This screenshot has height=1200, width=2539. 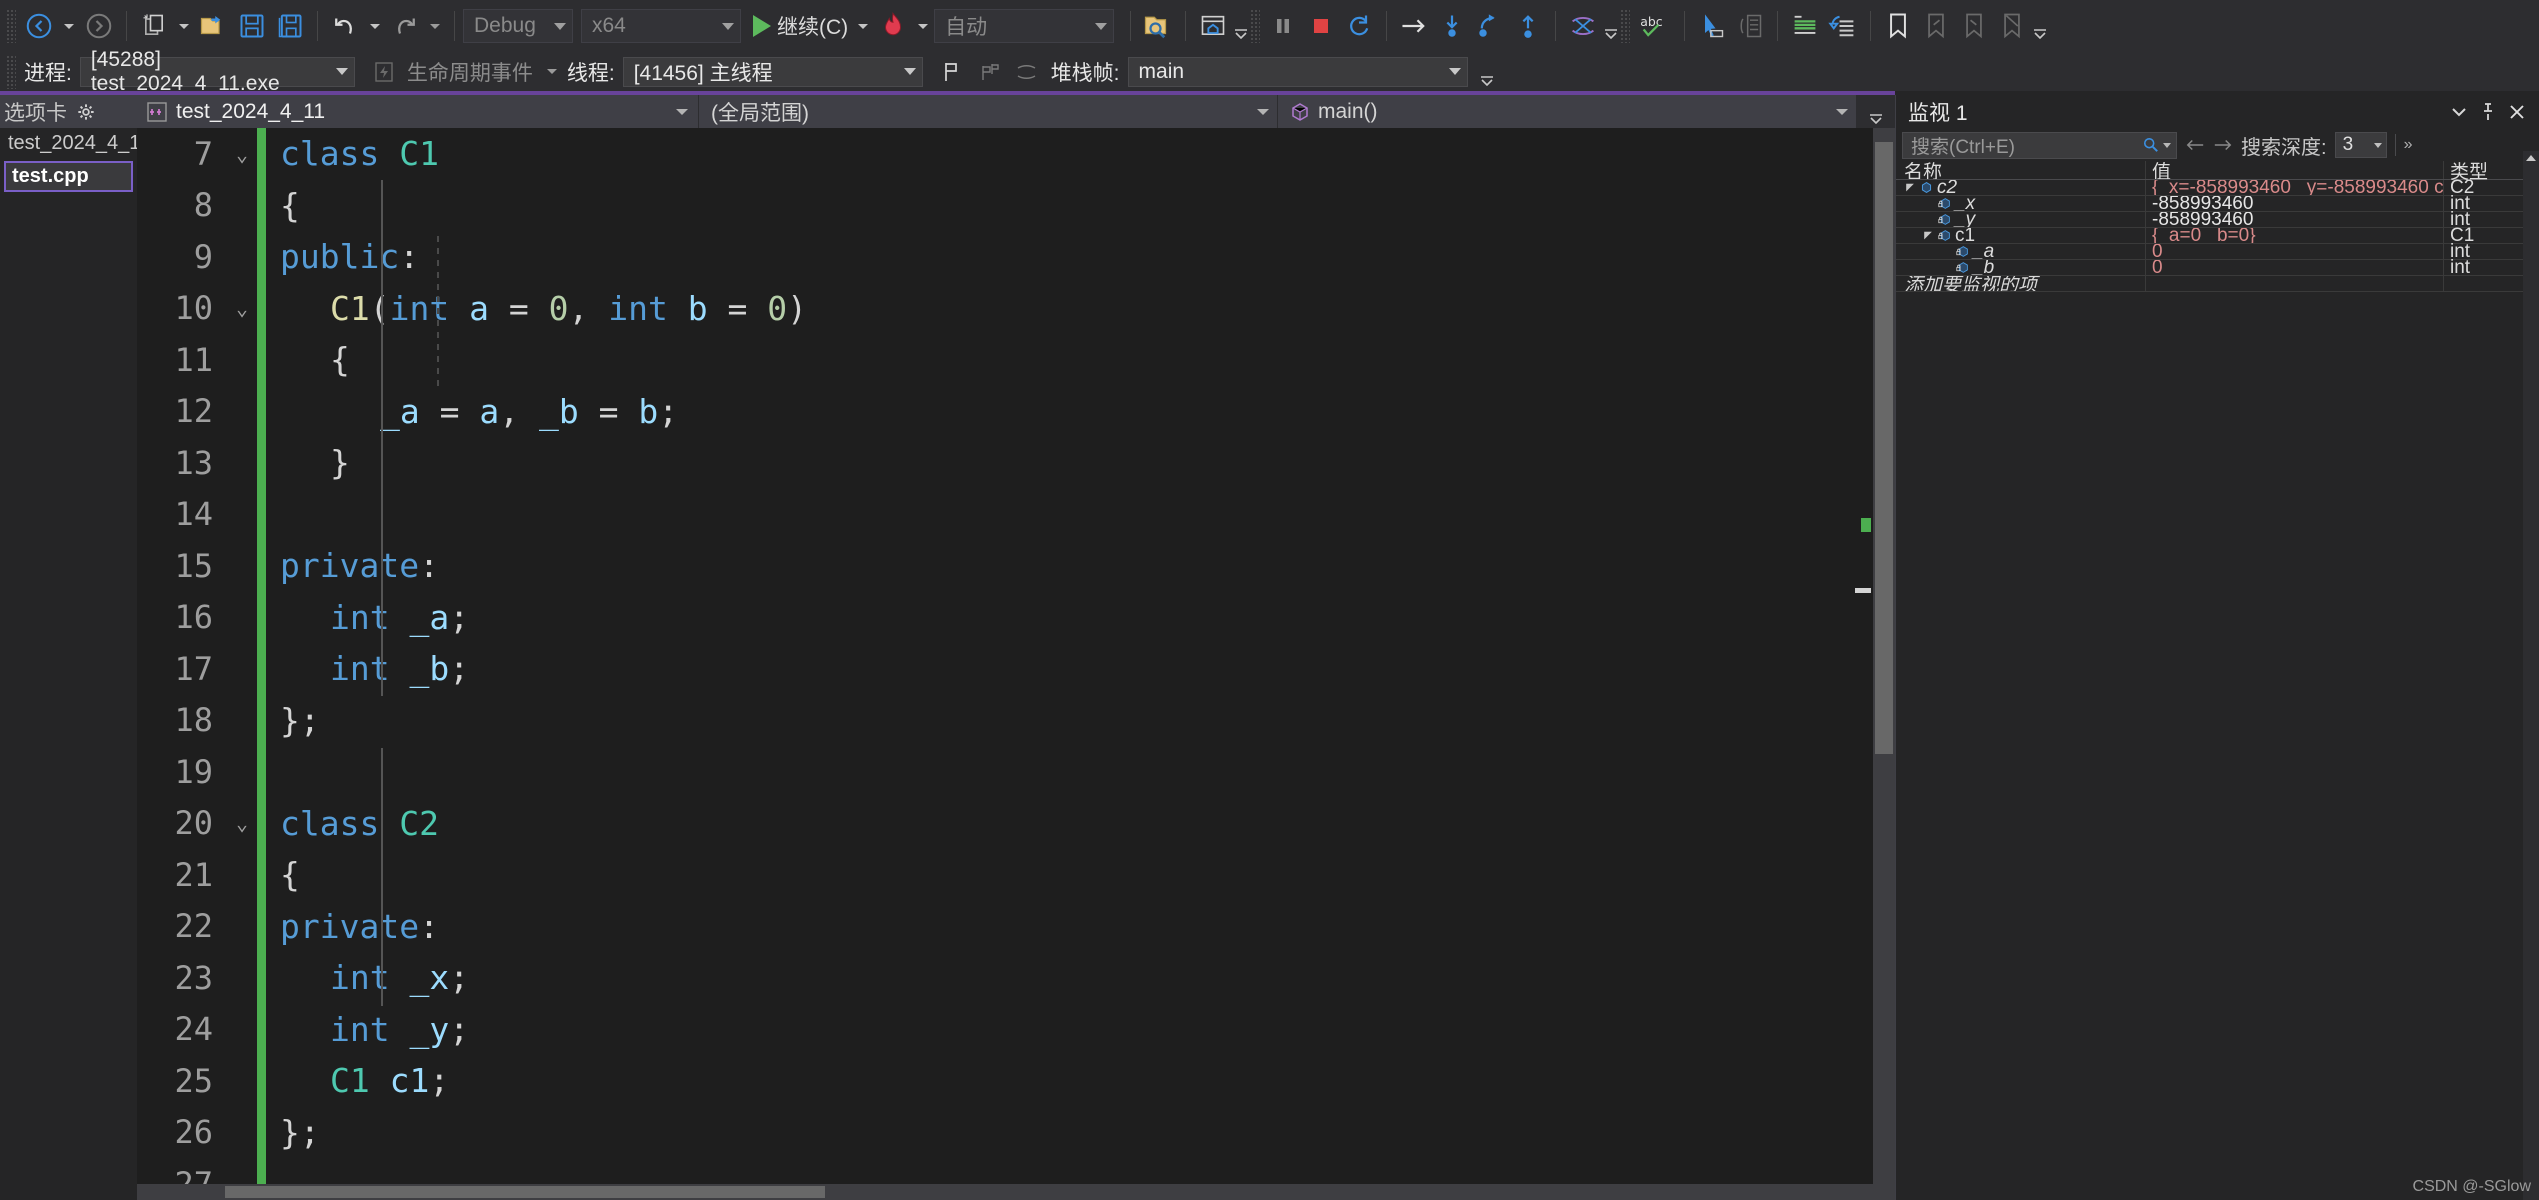 What do you see at coordinates (990, 72) in the screenshot?
I see `flag-all-threads-icon` at bounding box center [990, 72].